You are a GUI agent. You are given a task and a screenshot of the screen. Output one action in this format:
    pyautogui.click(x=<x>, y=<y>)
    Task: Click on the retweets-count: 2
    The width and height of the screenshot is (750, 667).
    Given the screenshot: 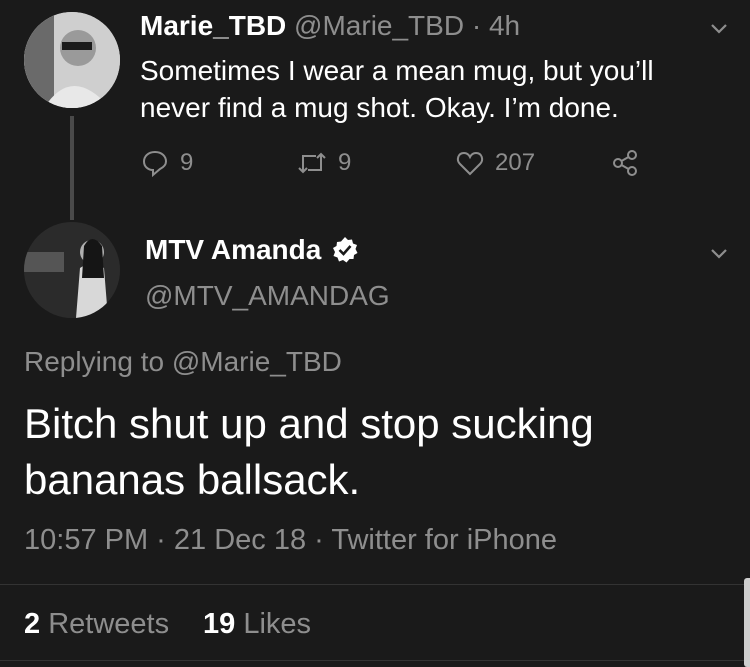 What is the action you would take?
    pyautogui.click(x=32, y=624)
    